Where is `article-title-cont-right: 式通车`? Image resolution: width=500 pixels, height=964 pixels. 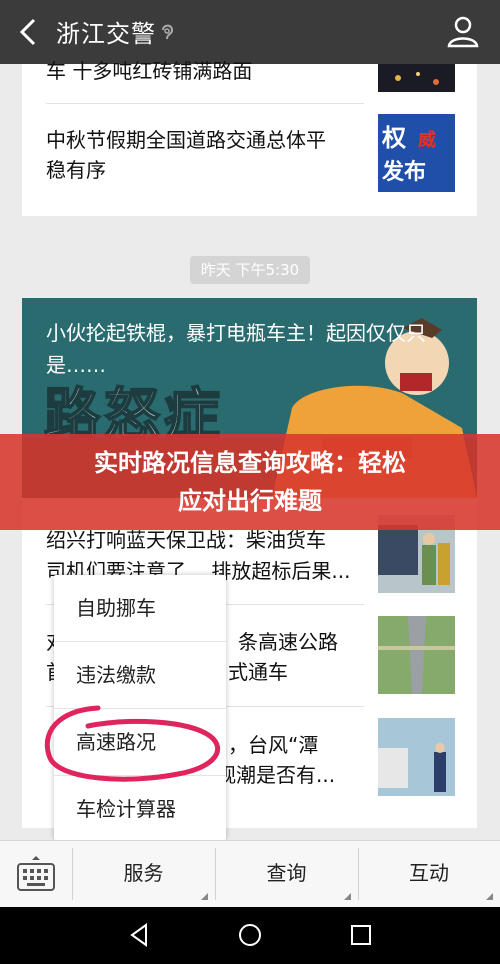
article-title-cont-right: 式通车 is located at coordinates (258, 672).